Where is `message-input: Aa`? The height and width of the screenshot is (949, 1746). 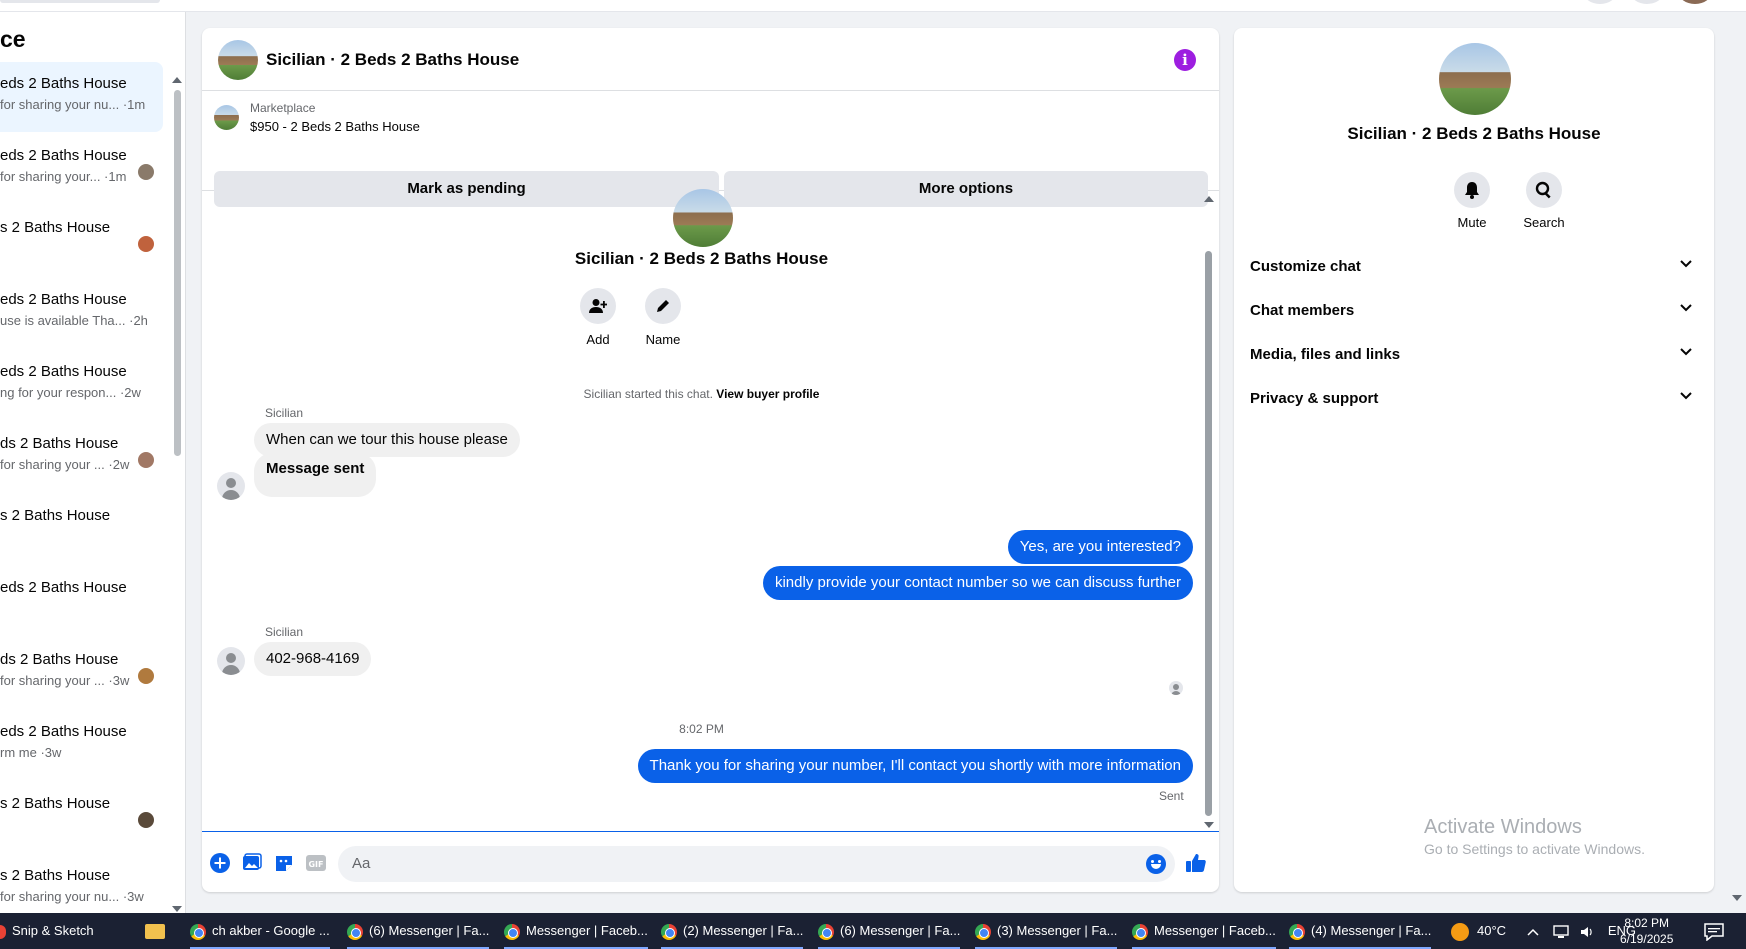
message-input: Aa is located at coordinates (756, 864).